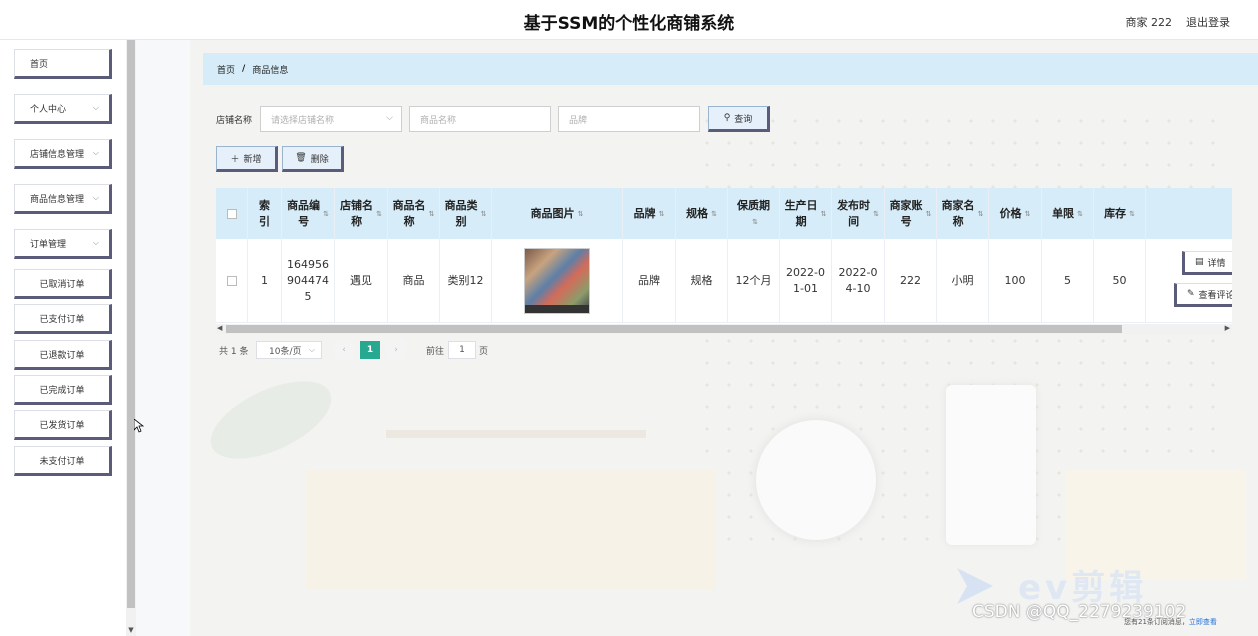 The image size is (1258, 636). I want to click on document-icon: ▤, so click(1199, 262).